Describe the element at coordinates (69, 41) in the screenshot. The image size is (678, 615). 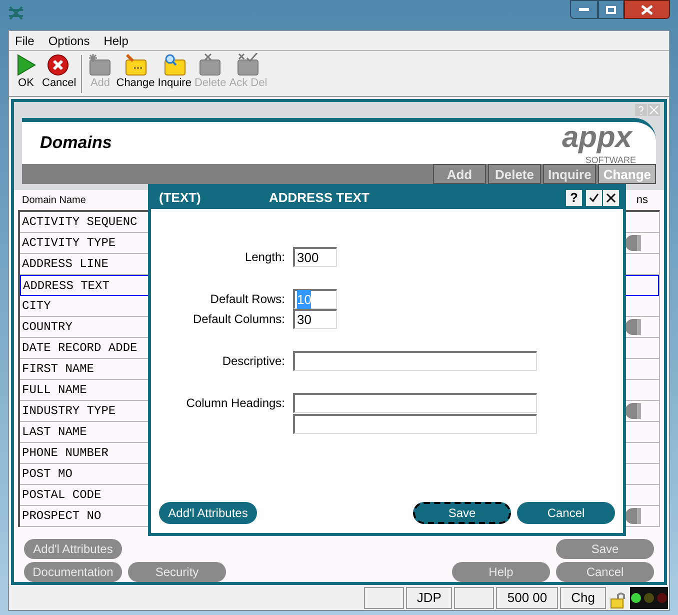
I see `menu-item: Options` at that location.